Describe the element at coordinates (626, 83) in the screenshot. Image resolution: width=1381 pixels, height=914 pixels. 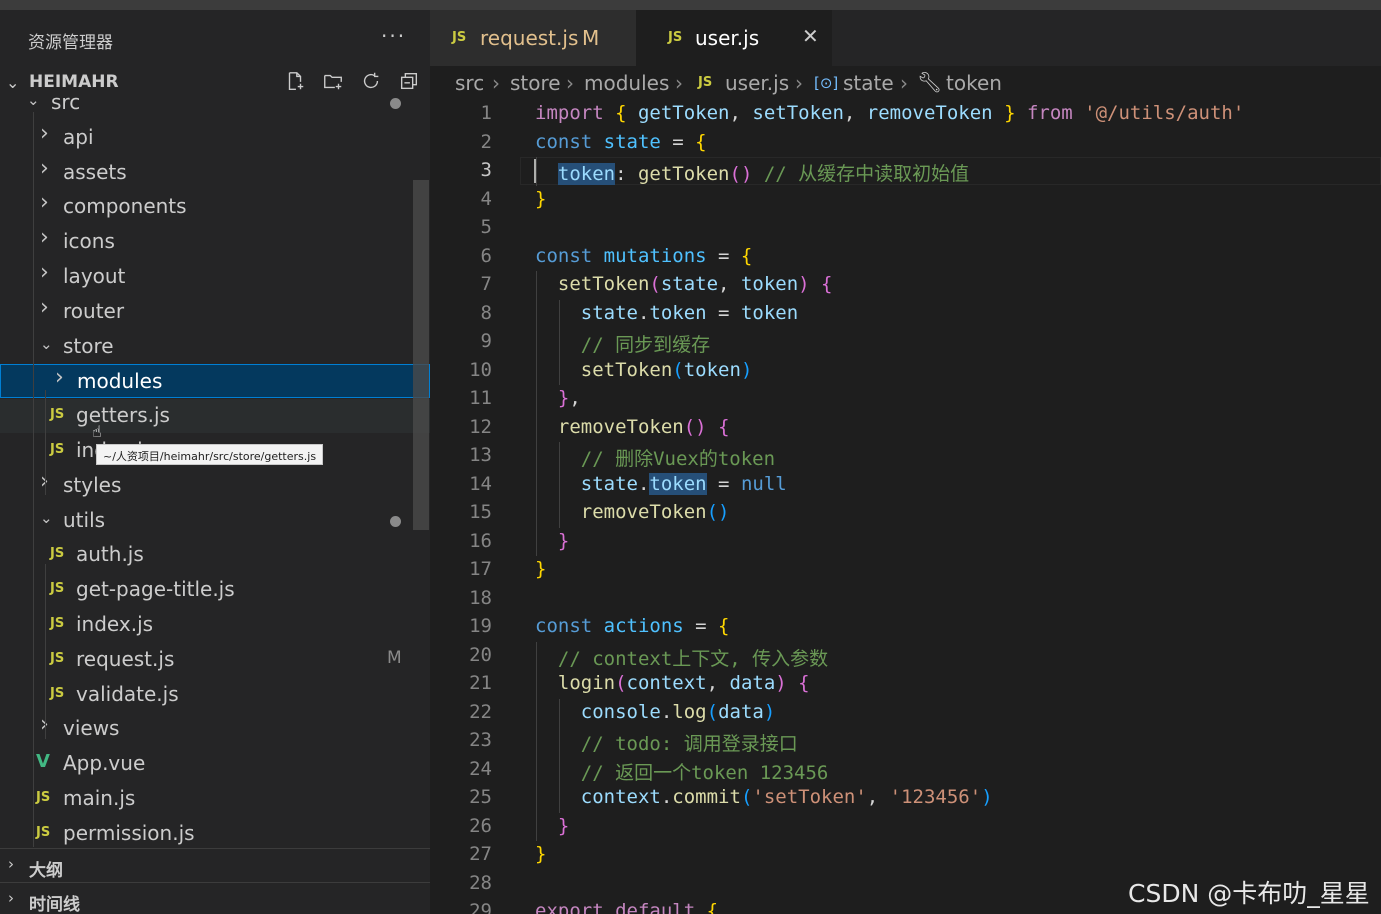
I see `breadcrumb-item: modules` at that location.